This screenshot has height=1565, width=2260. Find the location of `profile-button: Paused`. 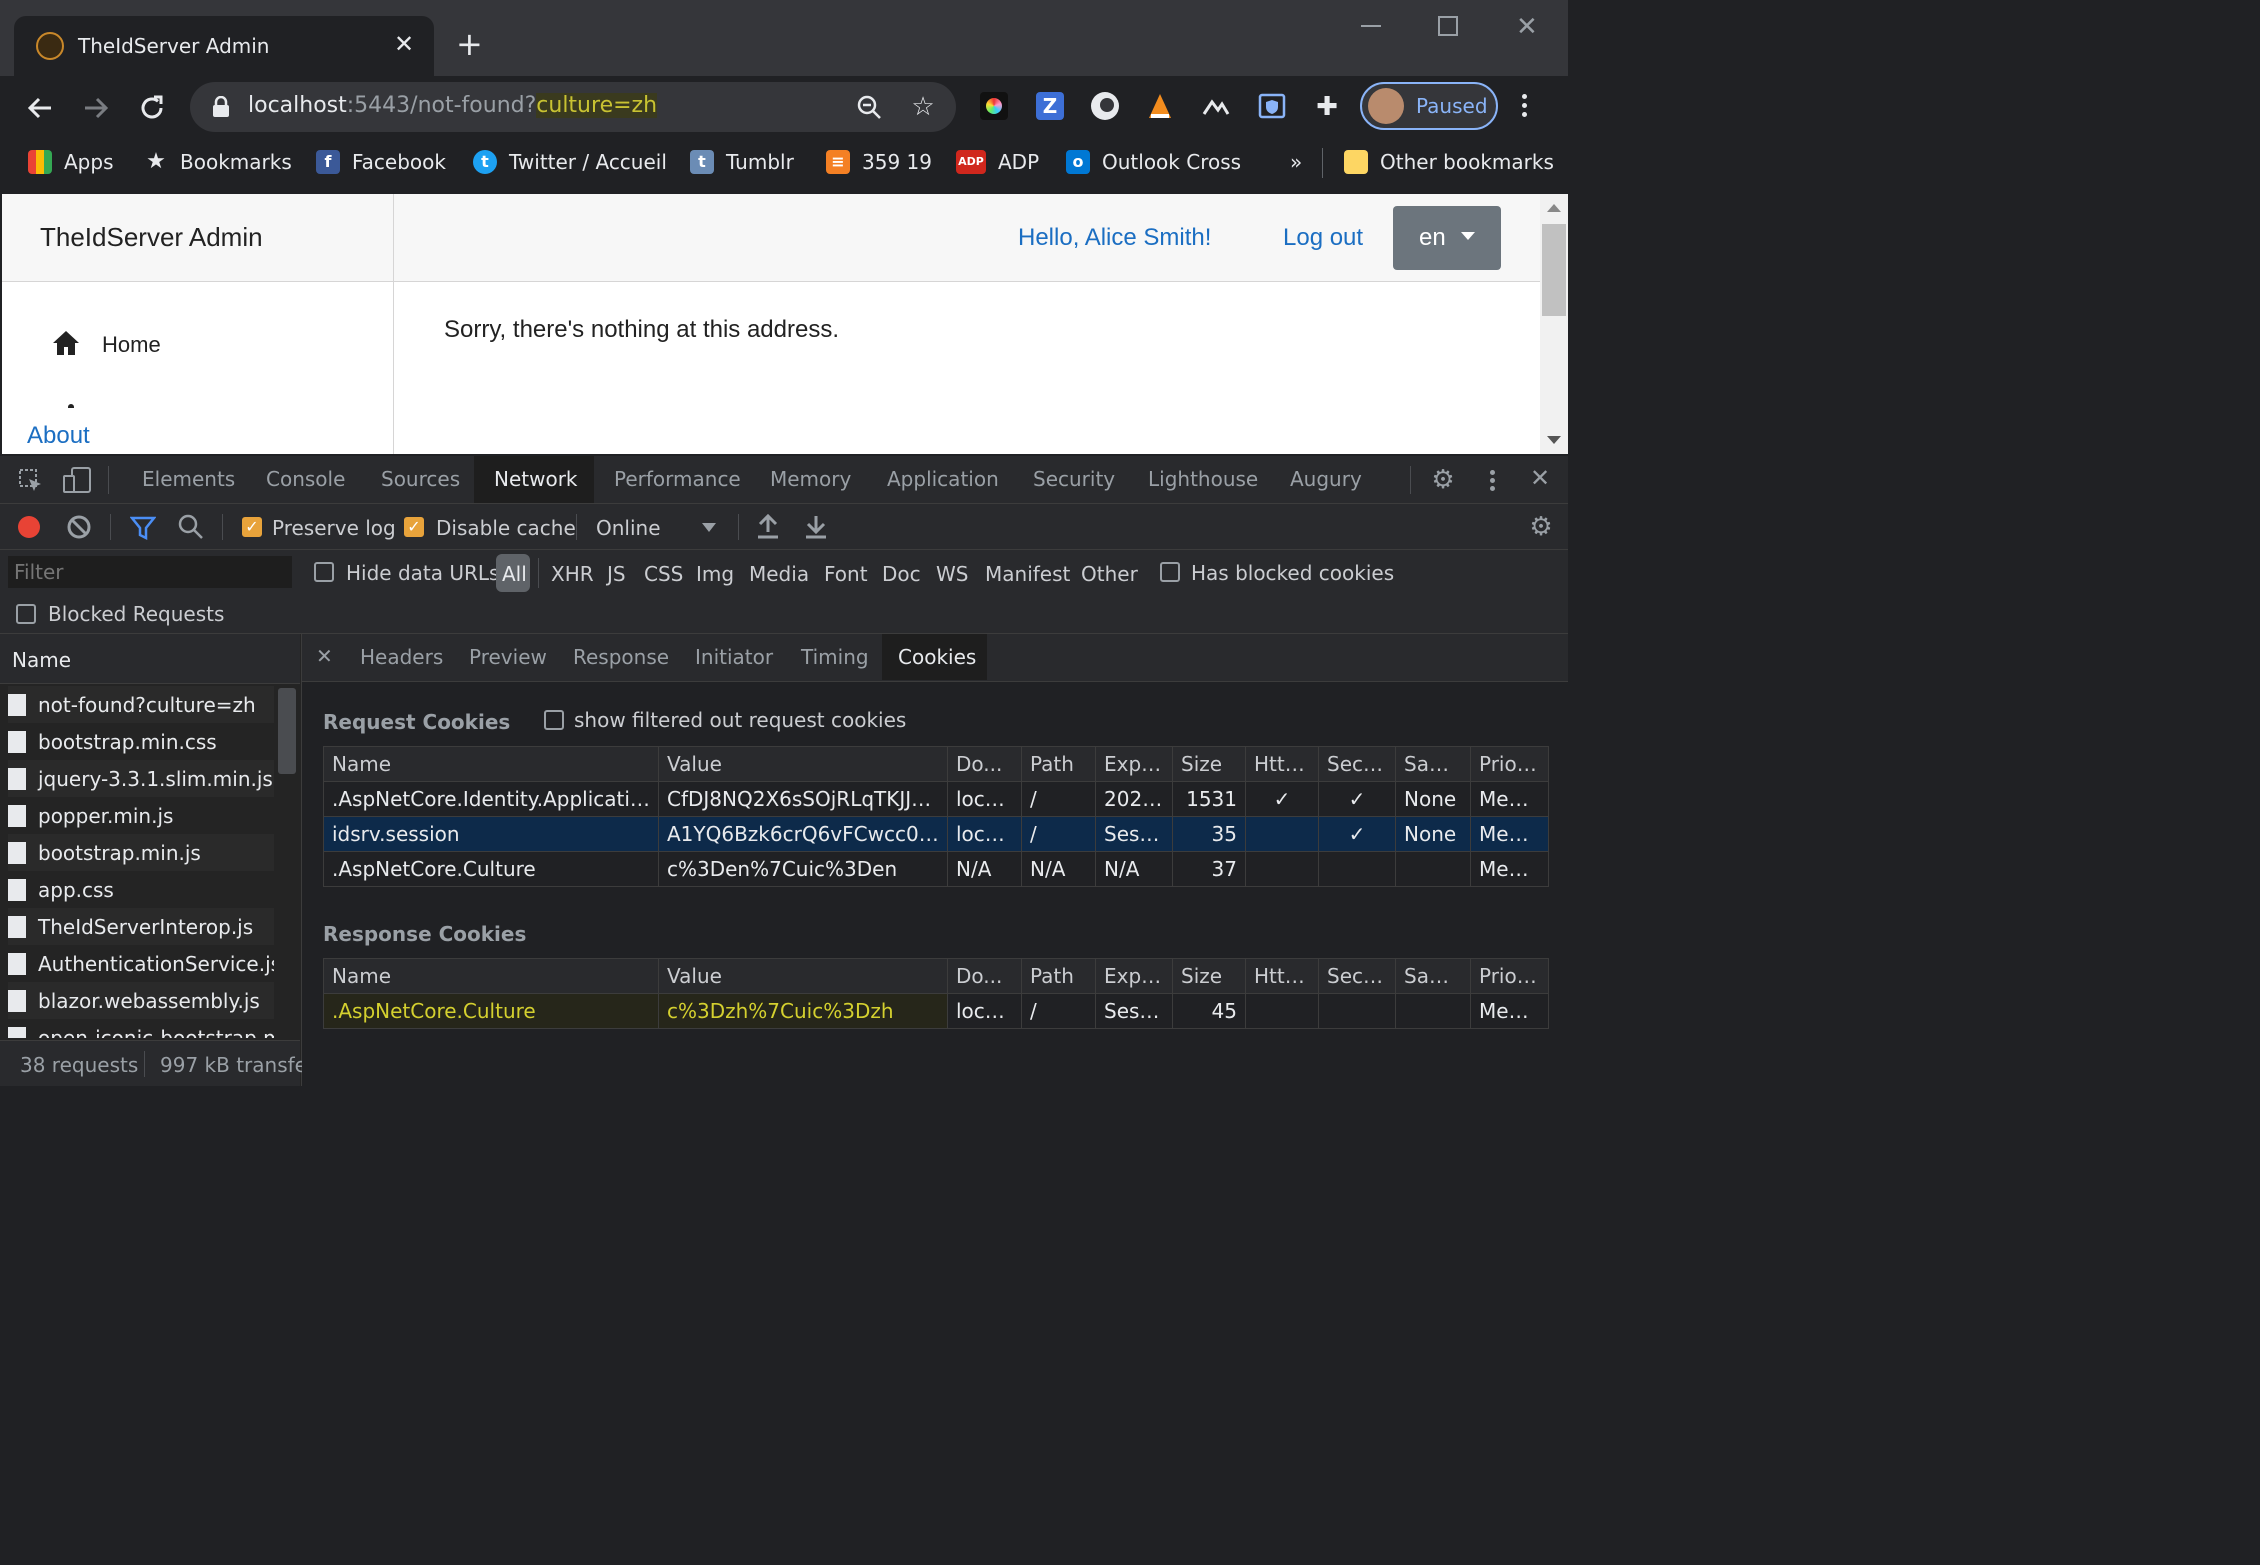

profile-button: Paused is located at coordinates (1429, 106).